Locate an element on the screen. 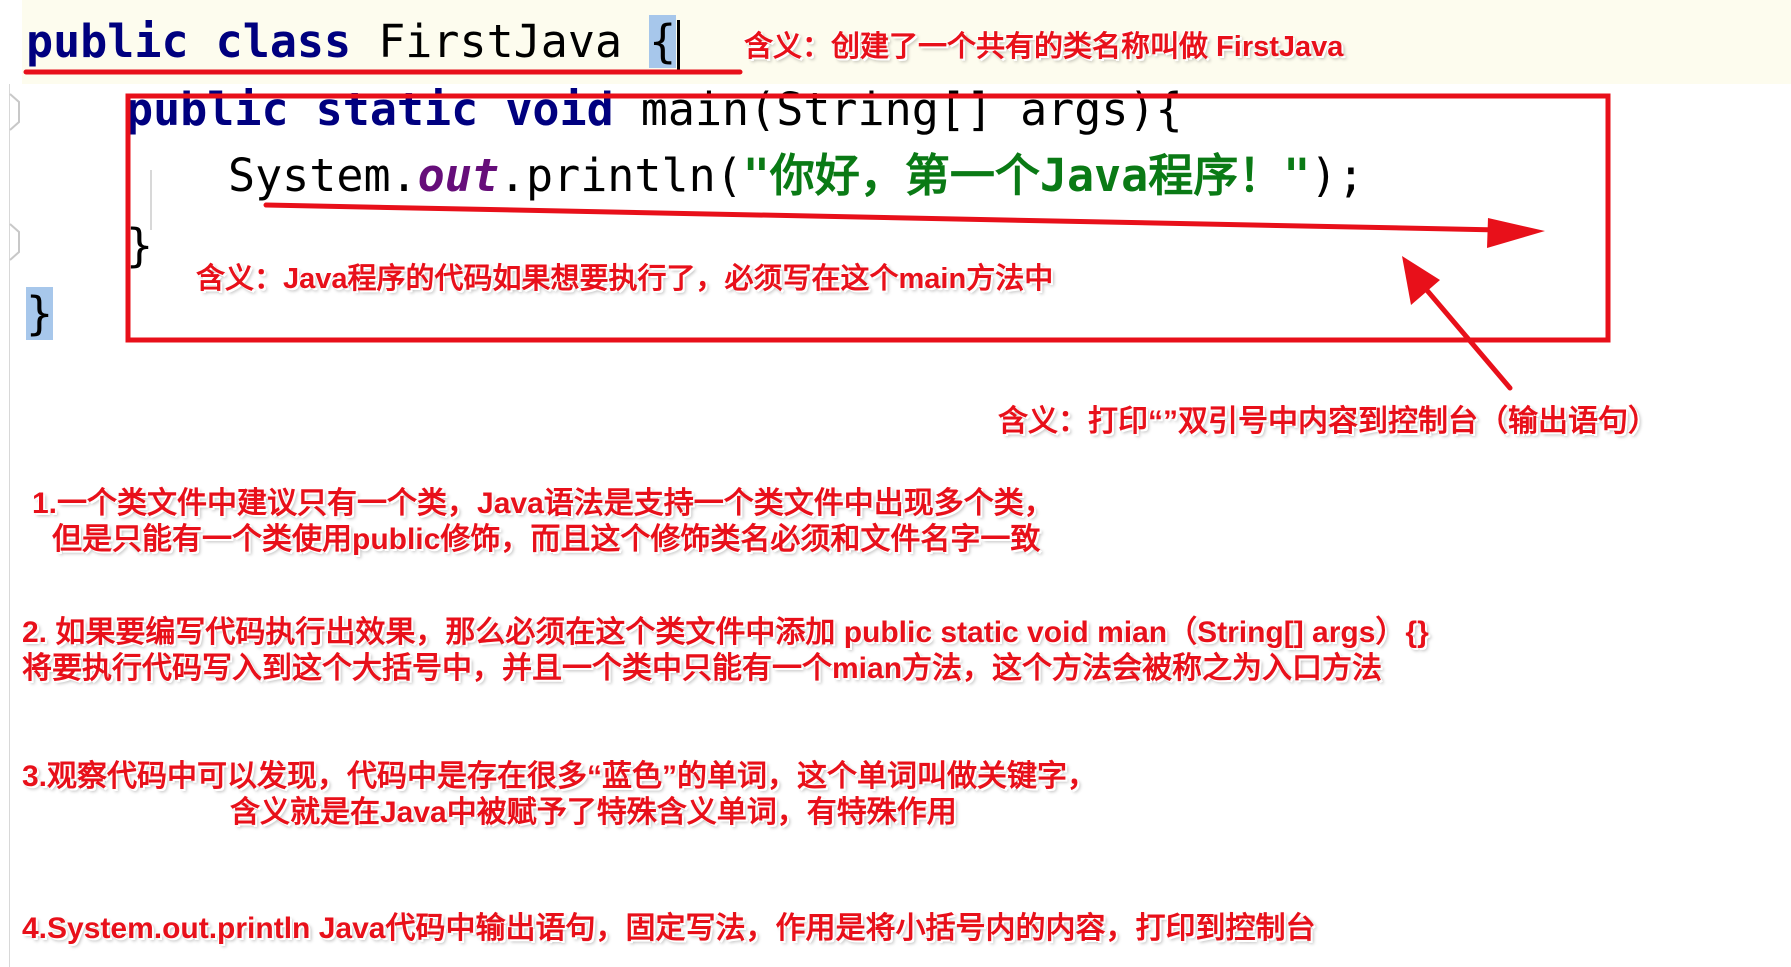 This screenshot has height=967, width=1791. note-3-line-2: 含义就是在Java中被赋予了特殊含义单词，有特殊作用 is located at coordinates (593, 812).